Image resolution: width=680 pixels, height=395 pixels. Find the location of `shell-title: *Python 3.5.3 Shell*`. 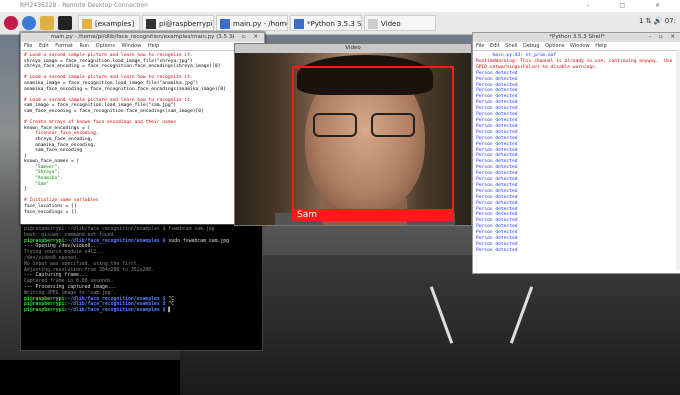

shell-title: *Python 3.5.3 Shell* is located at coordinates (577, 37).